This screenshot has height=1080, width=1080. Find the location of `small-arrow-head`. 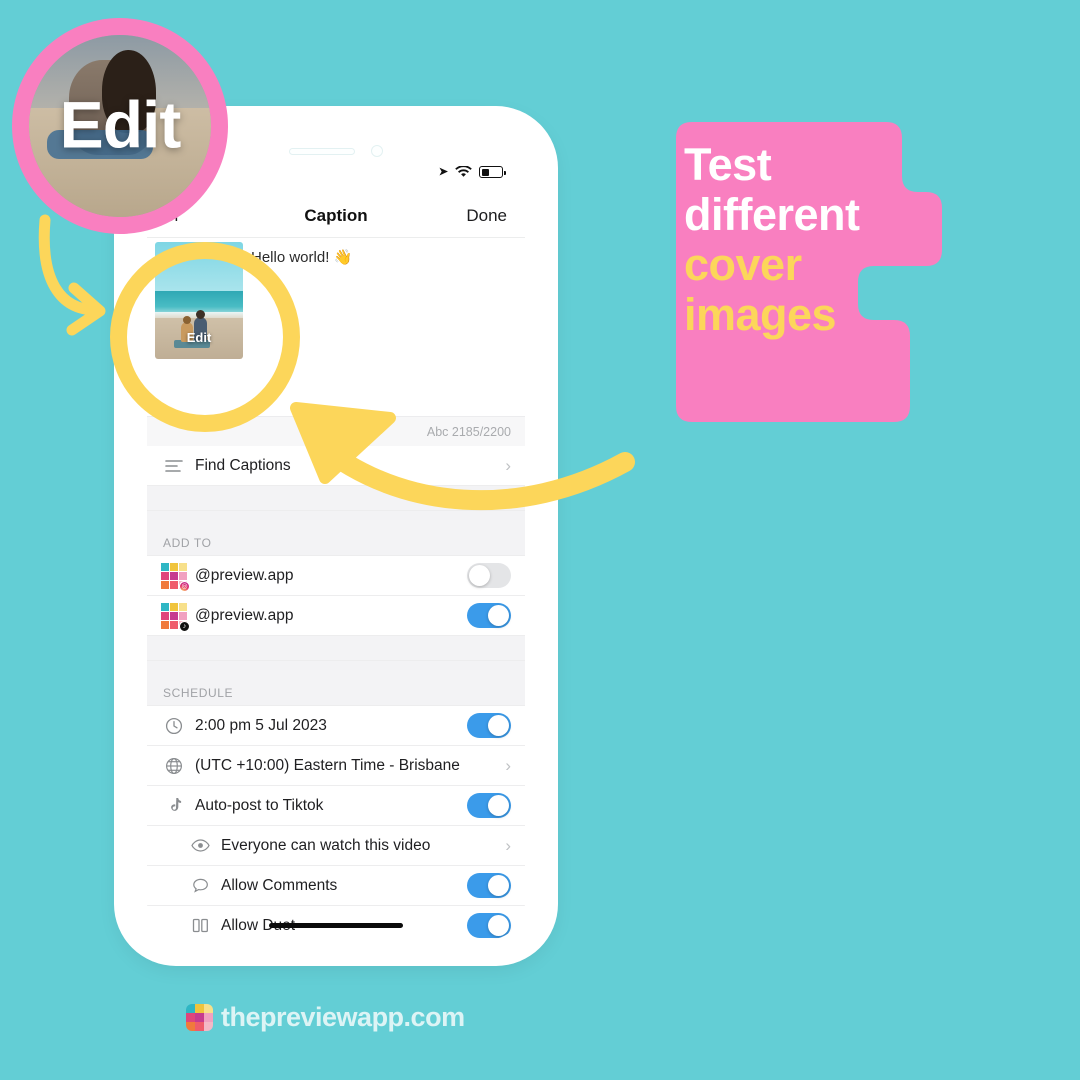

small-arrow-head is located at coordinates (86, 309).